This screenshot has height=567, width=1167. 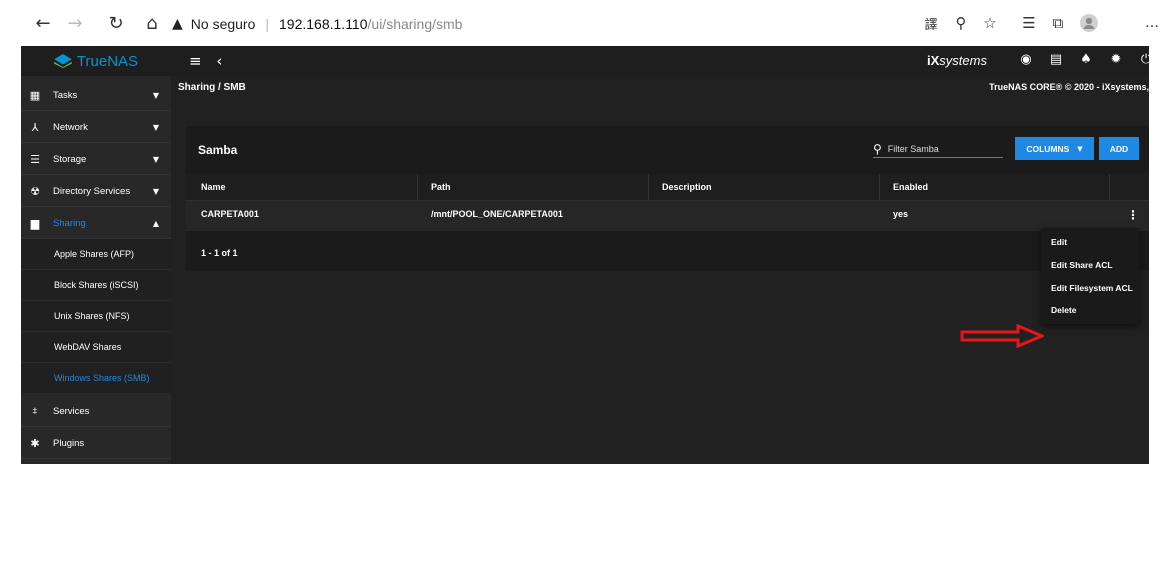 I want to click on home-icon: ⌂, so click(x=152, y=23).